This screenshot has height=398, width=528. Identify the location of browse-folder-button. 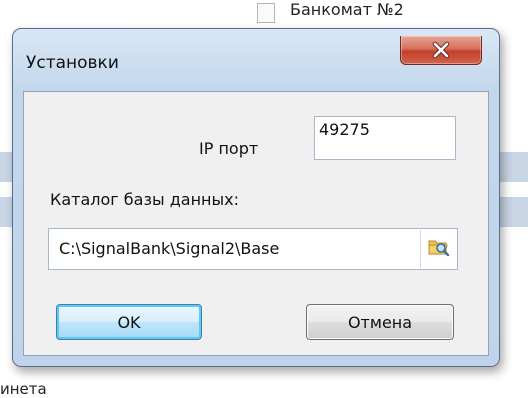
(438, 249).